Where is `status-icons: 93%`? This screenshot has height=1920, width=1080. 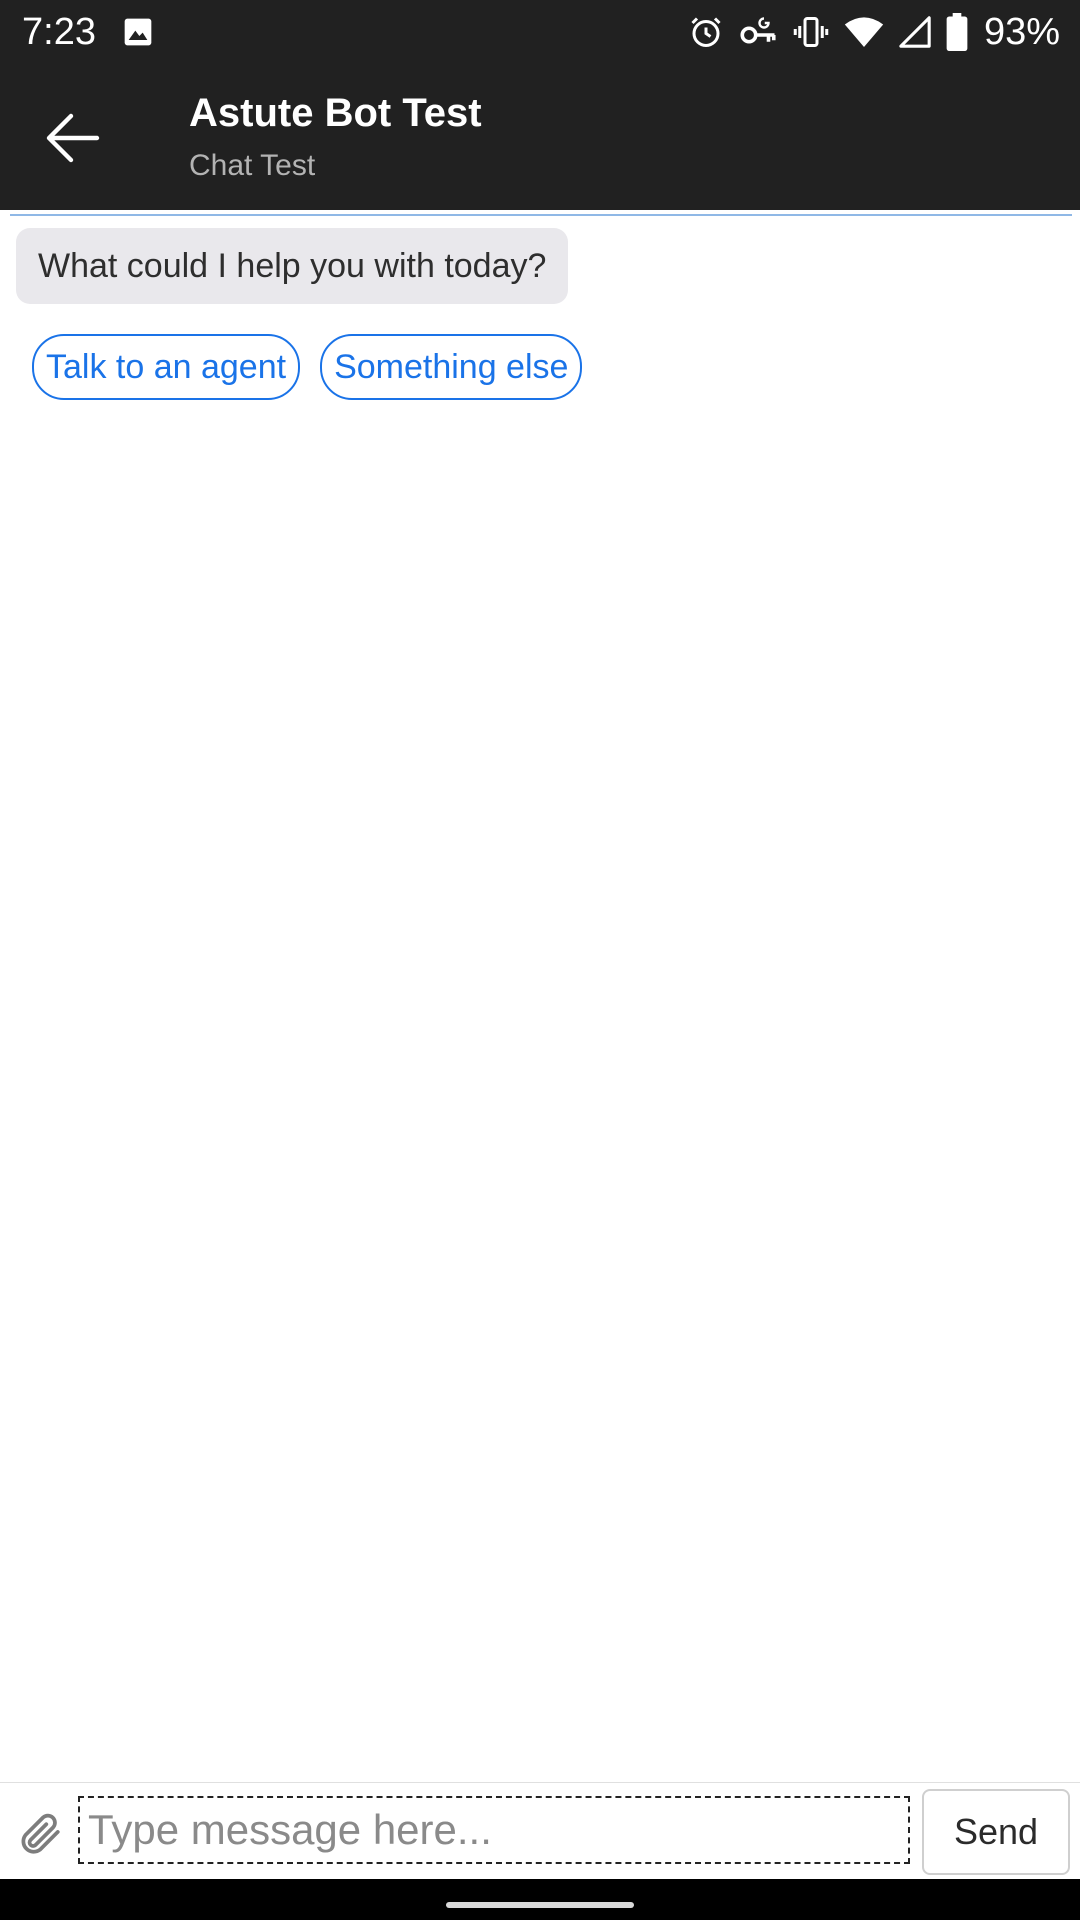 status-icons: 93% is located at coordinates (874, 32).